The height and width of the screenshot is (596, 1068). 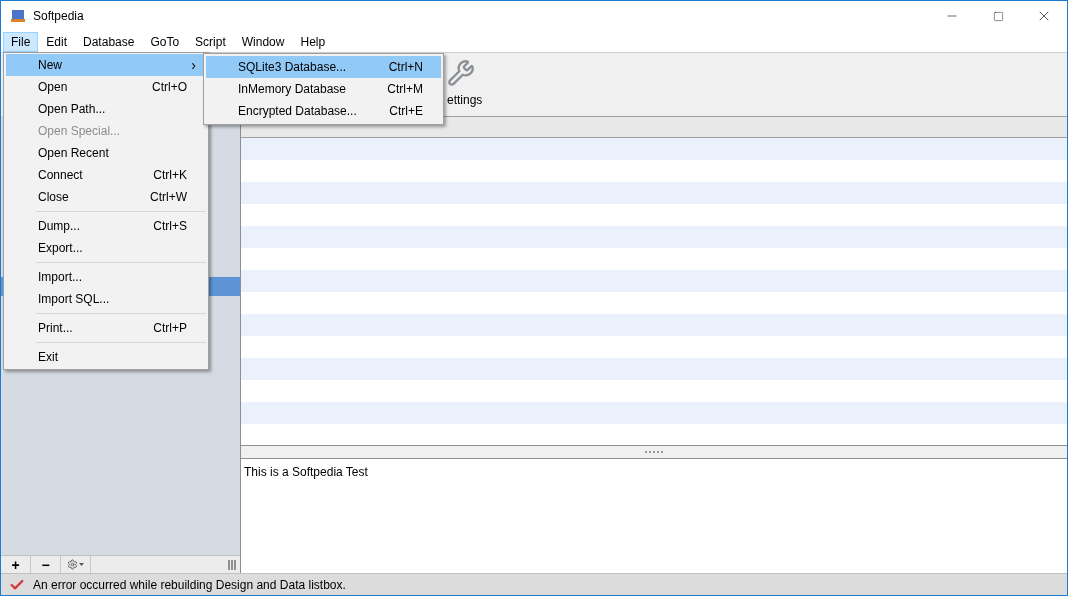 What do you see at coordinates (106, 65) in the screenshot?
I see `menu-entry: New ›` at bounding box center [106, 65].